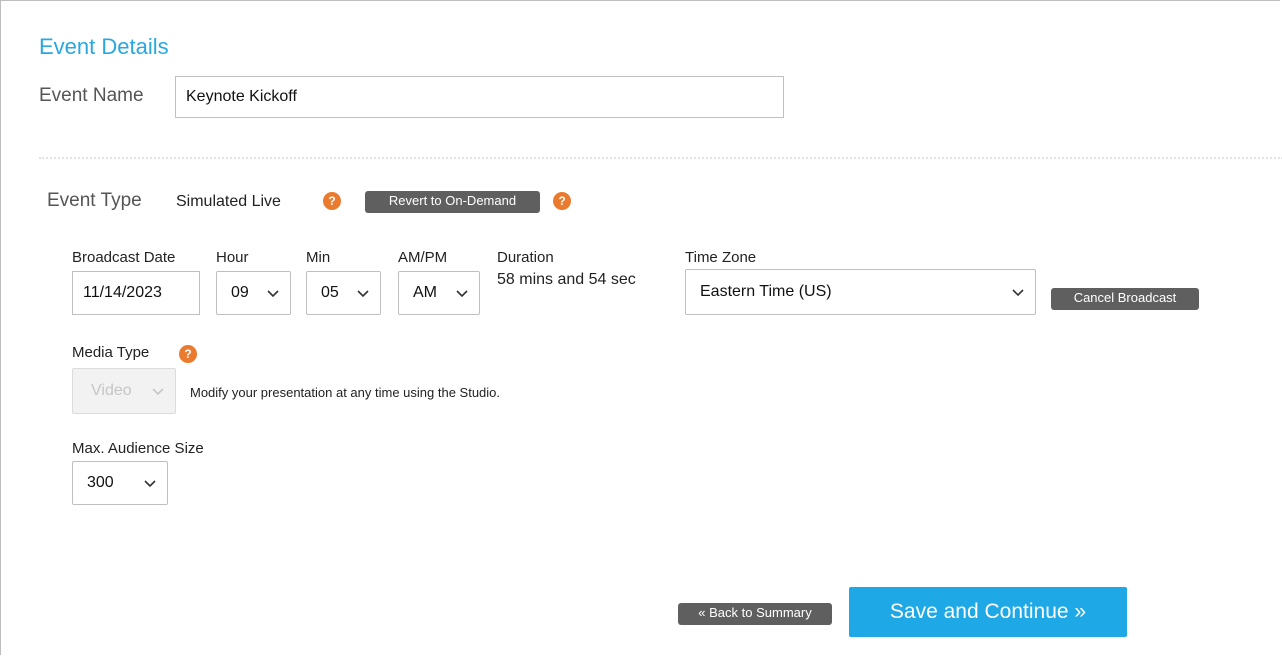 This screenshot has width=1282, height=657. I want to click on hour-select: 09, so click(253, 293).